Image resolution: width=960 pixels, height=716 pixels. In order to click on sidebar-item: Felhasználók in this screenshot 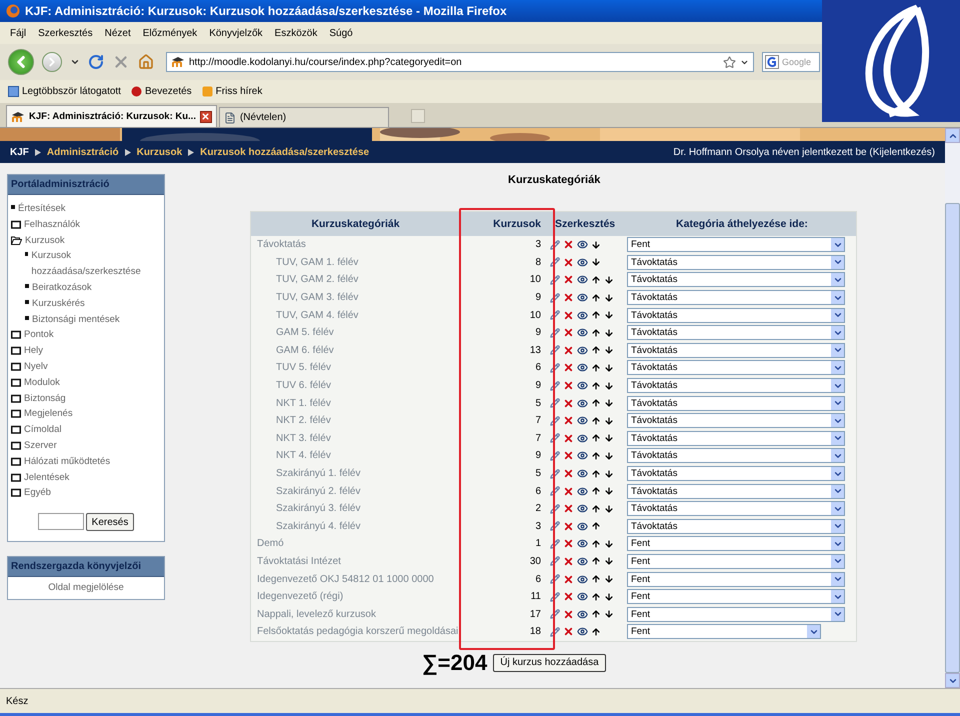, I will do `click(86, 224)`.